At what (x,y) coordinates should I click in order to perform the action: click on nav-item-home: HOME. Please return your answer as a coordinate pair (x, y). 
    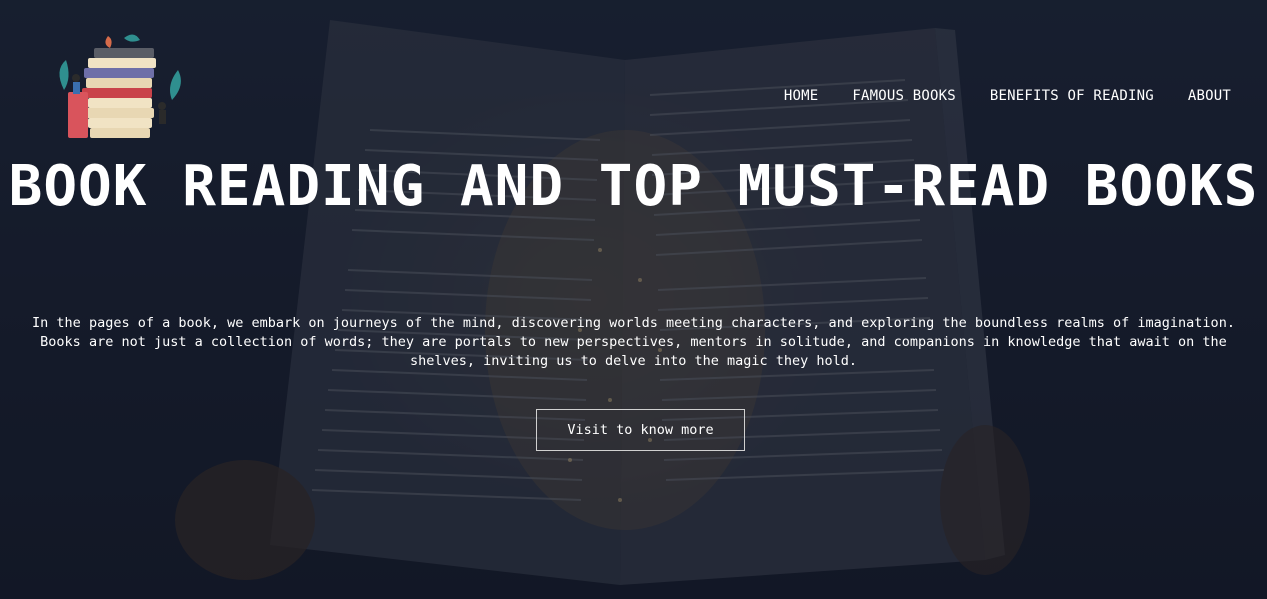
    Looking at the image, I should click on (801, 96).